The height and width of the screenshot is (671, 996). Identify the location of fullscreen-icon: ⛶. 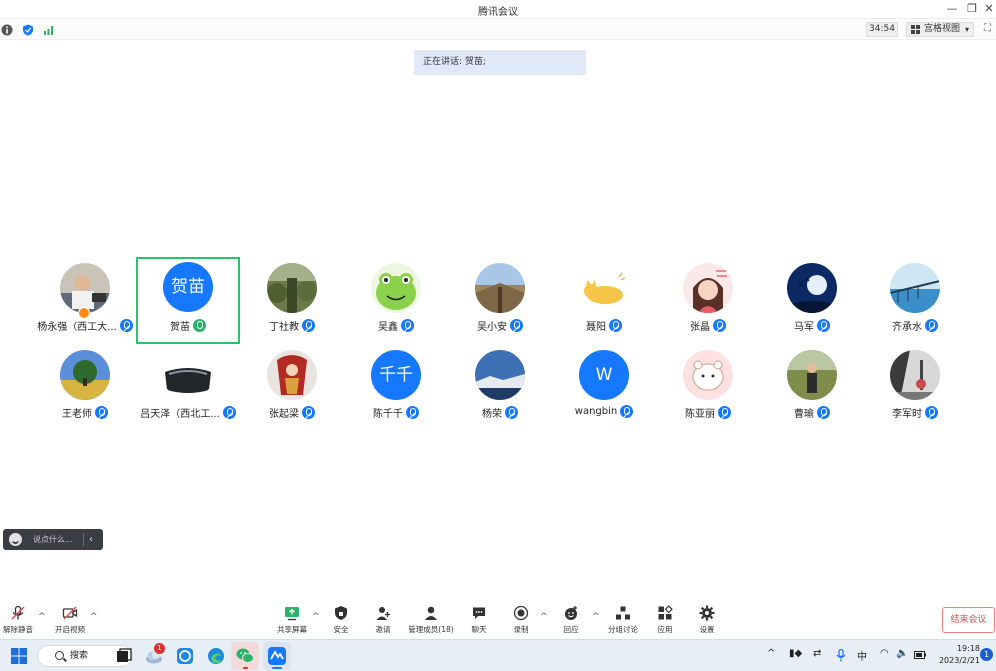
(989, 29).